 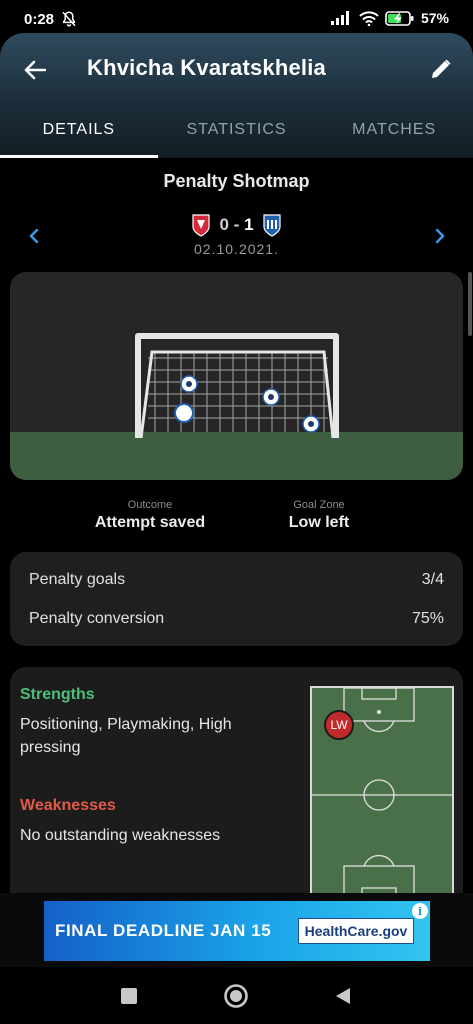 I want to click on page-title: Khvicha Kvaratskhelia, so click(x=206, y=67).